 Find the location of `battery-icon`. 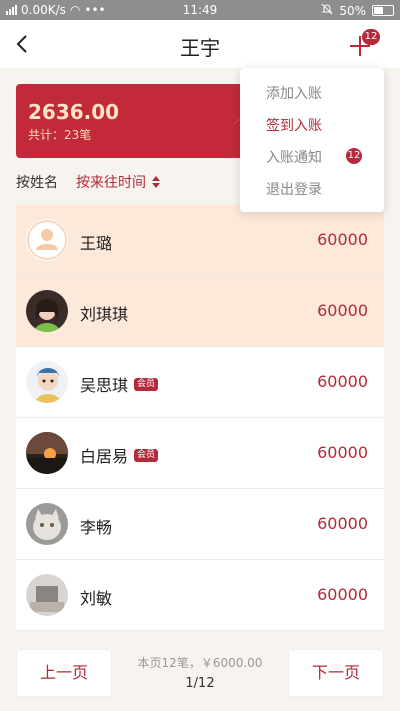

battery-icon is located at coordinates (383, 10).